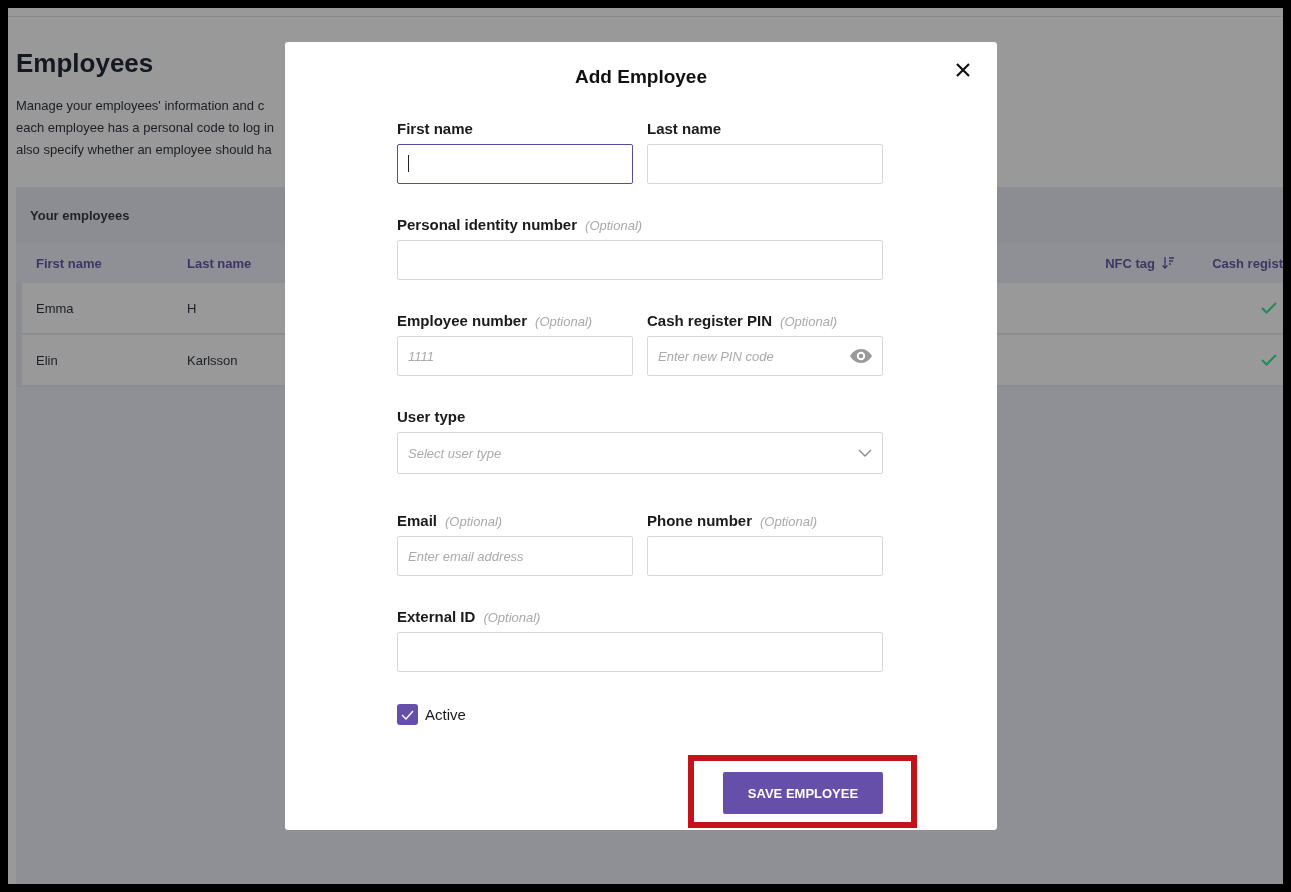 The height and width of the screenshot is (892, 1291). I want to click on field-label: Last name, so click(684, 128).